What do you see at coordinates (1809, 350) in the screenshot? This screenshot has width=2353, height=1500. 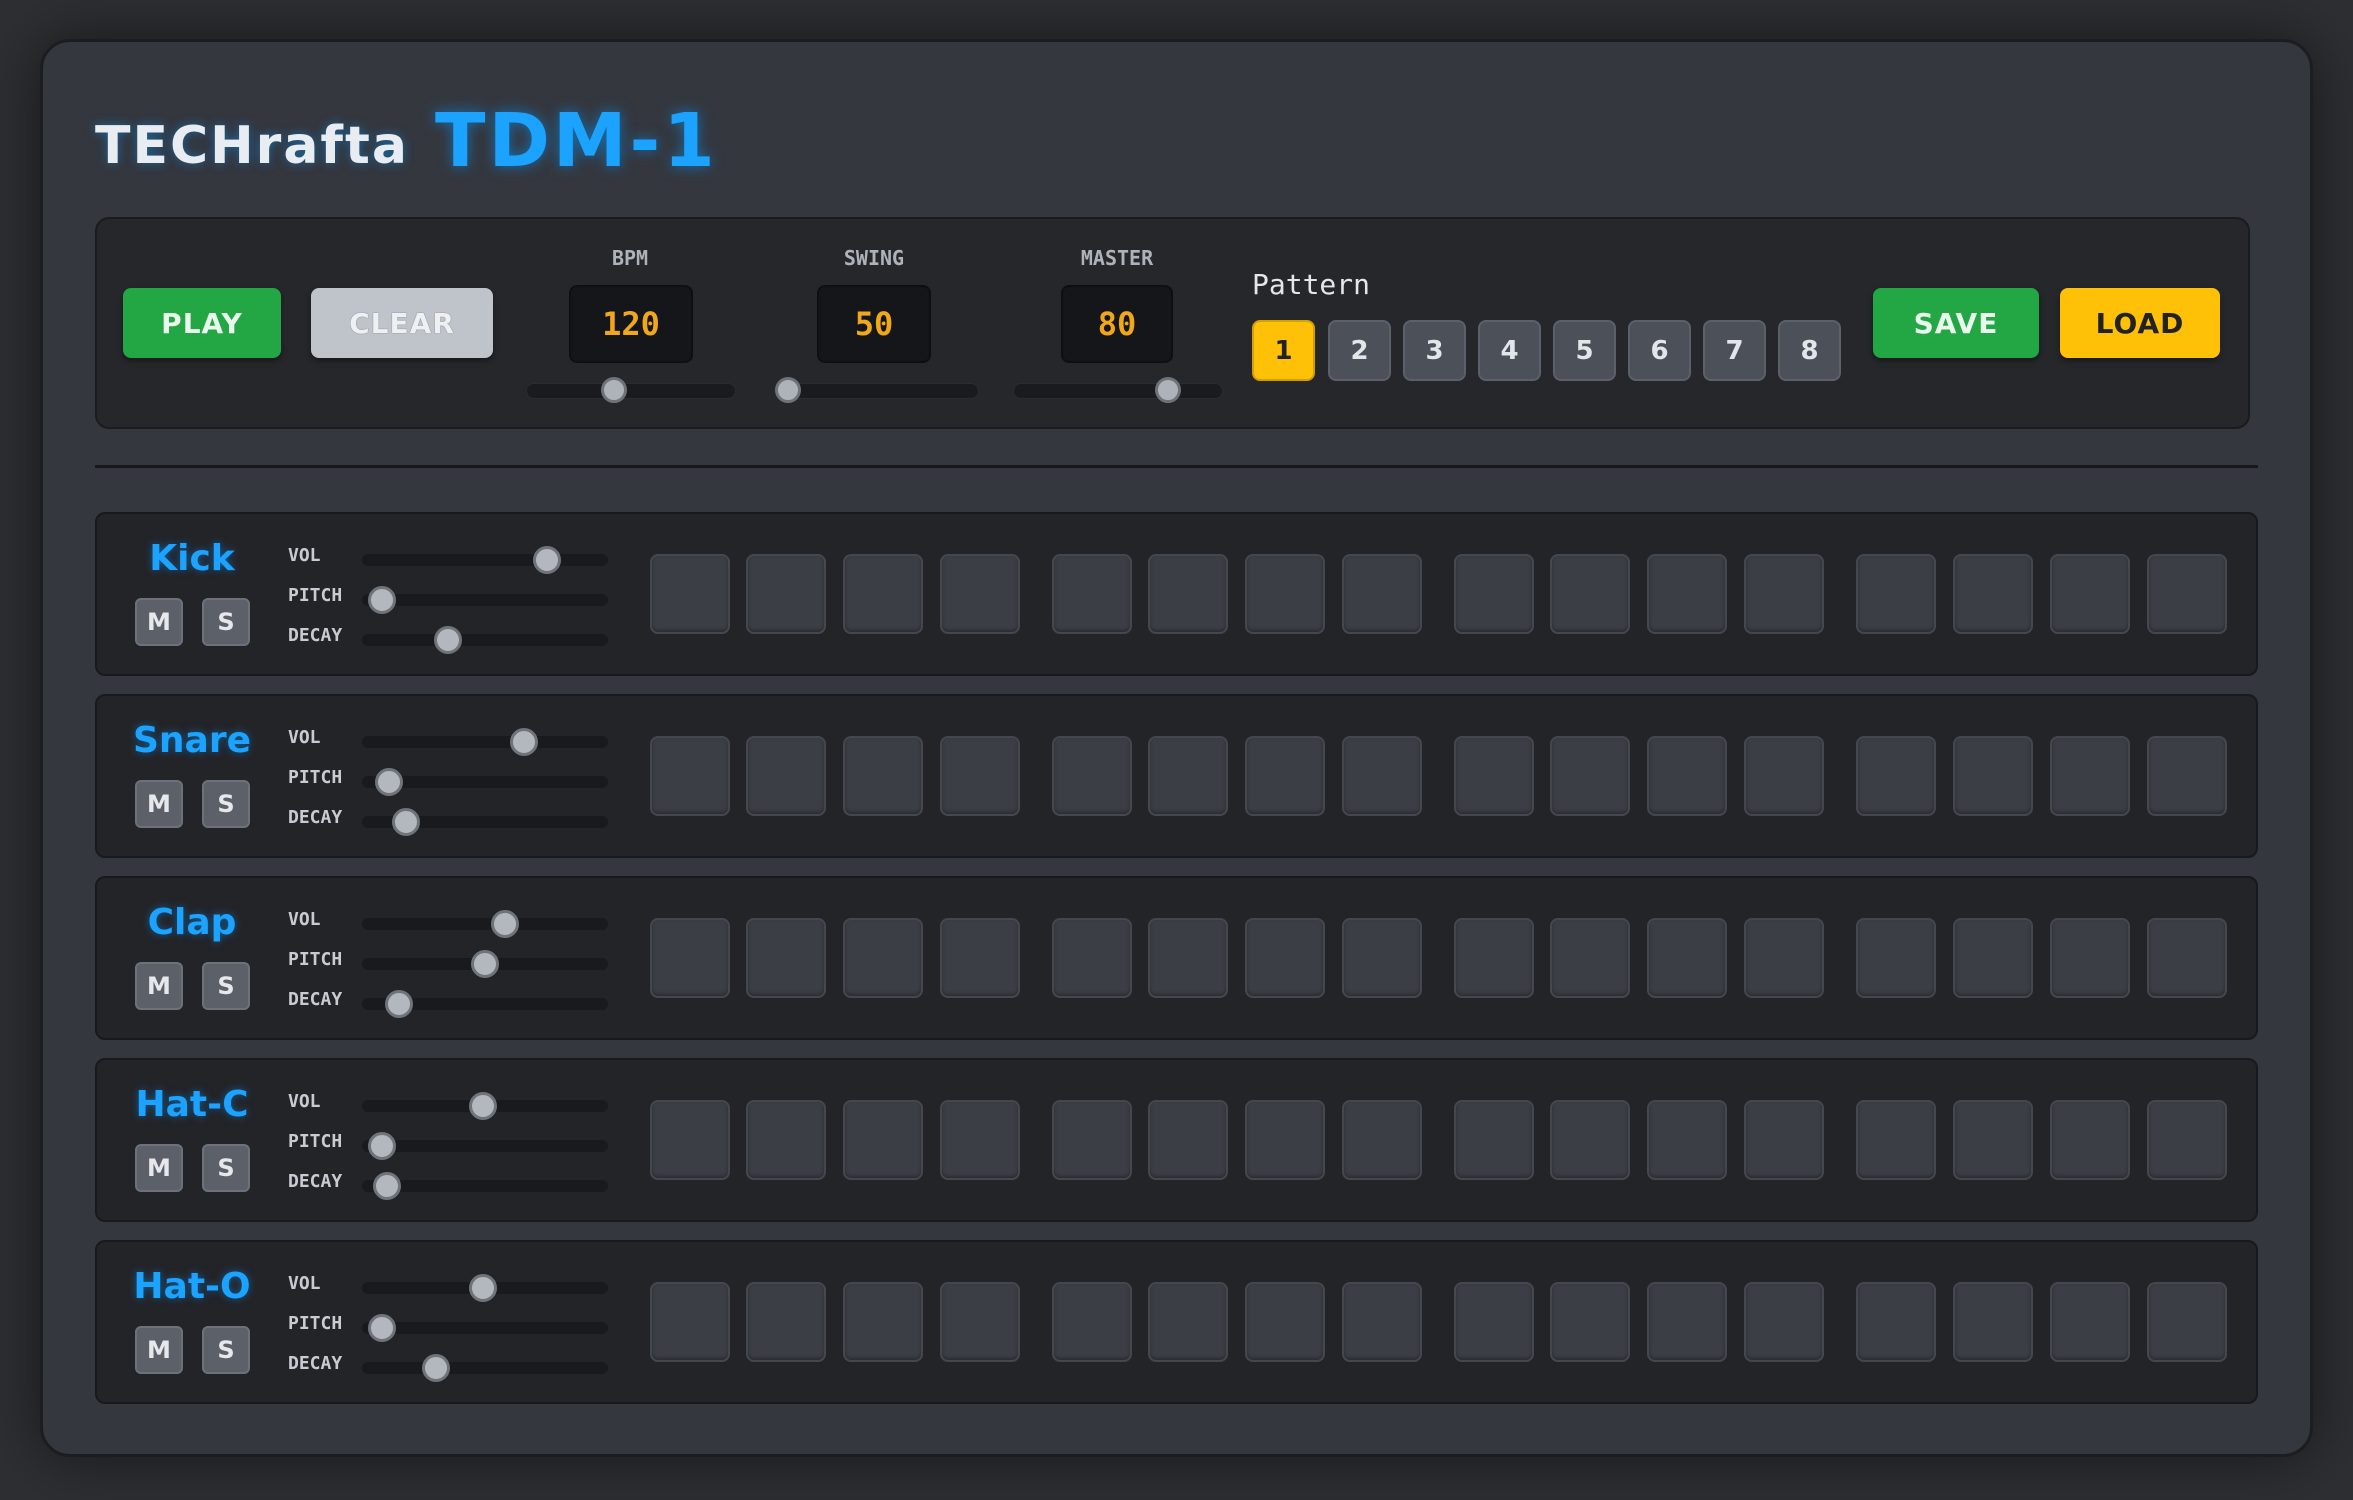 I see `pattern-button-8: 8` at bounding box center [1809, 350].